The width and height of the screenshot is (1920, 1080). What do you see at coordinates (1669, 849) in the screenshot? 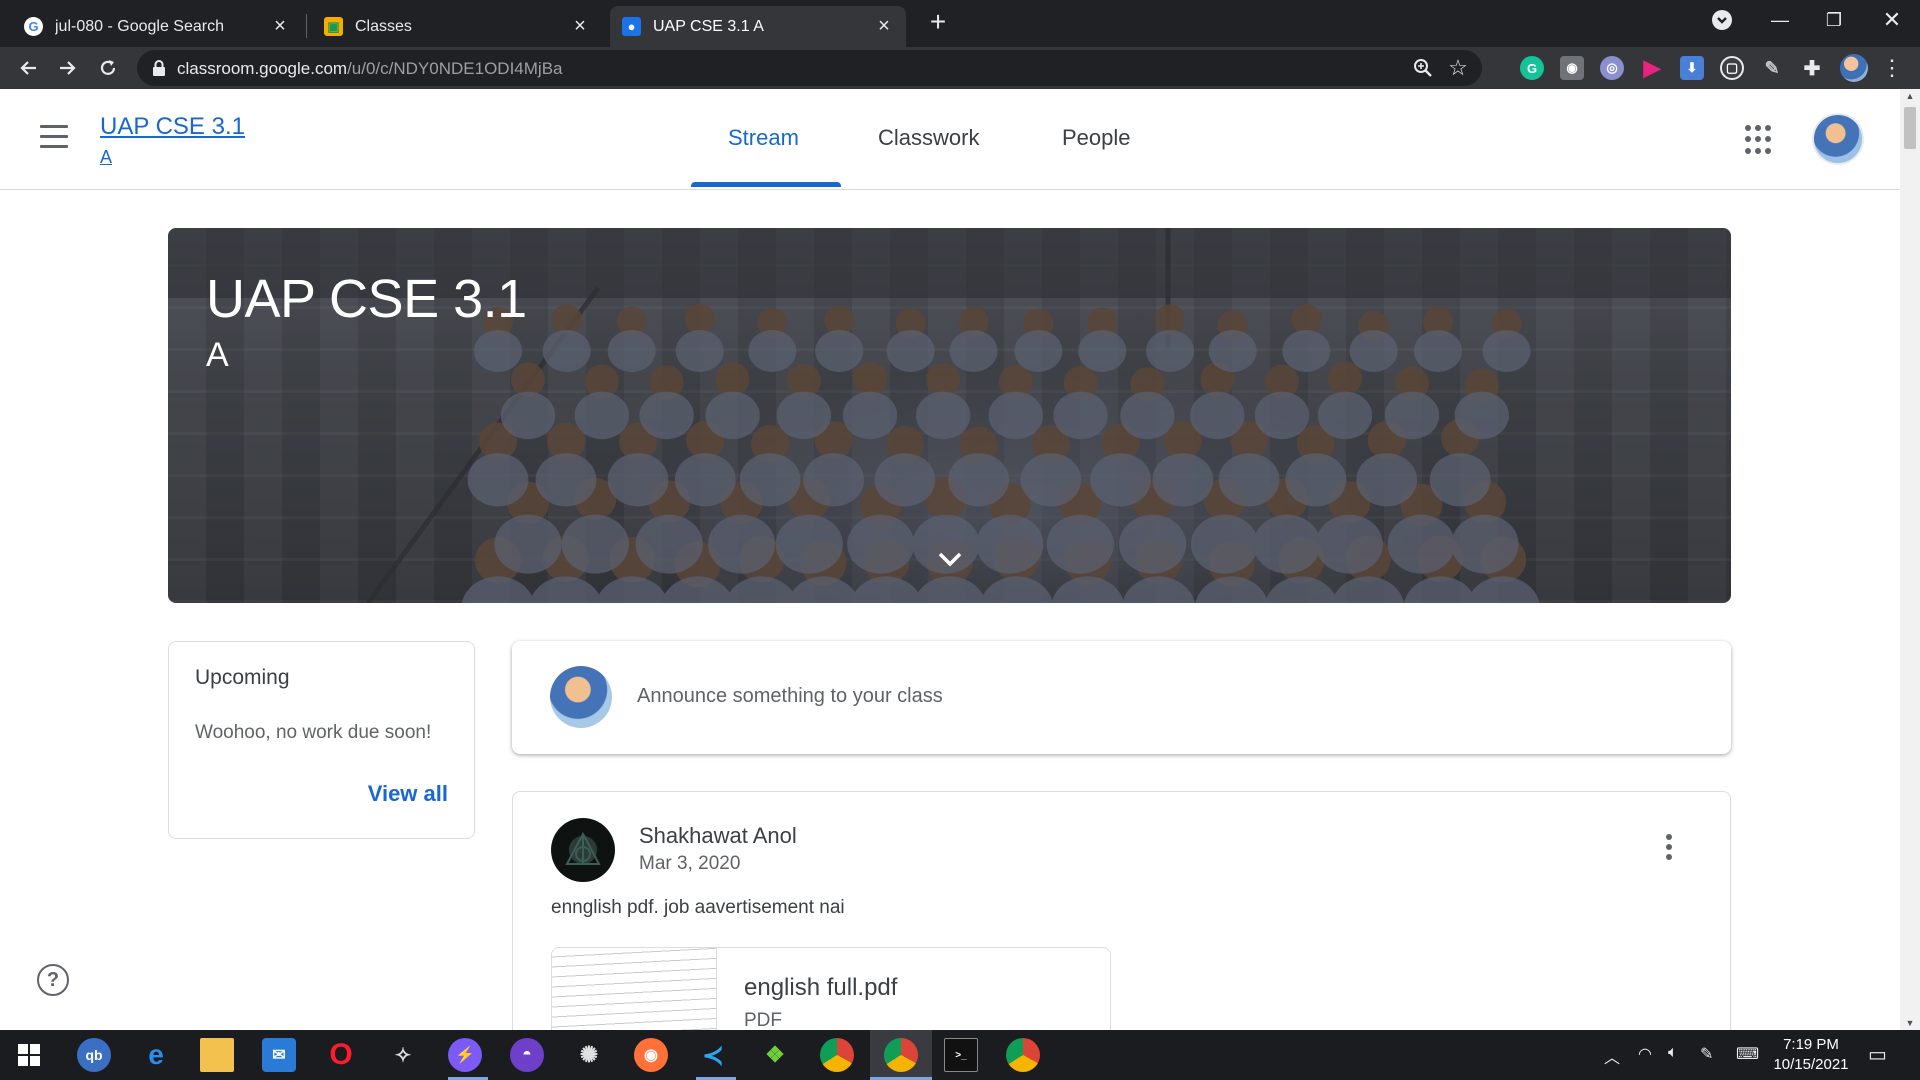
I see `more-options-icon` at bounding box center [1669, 849].